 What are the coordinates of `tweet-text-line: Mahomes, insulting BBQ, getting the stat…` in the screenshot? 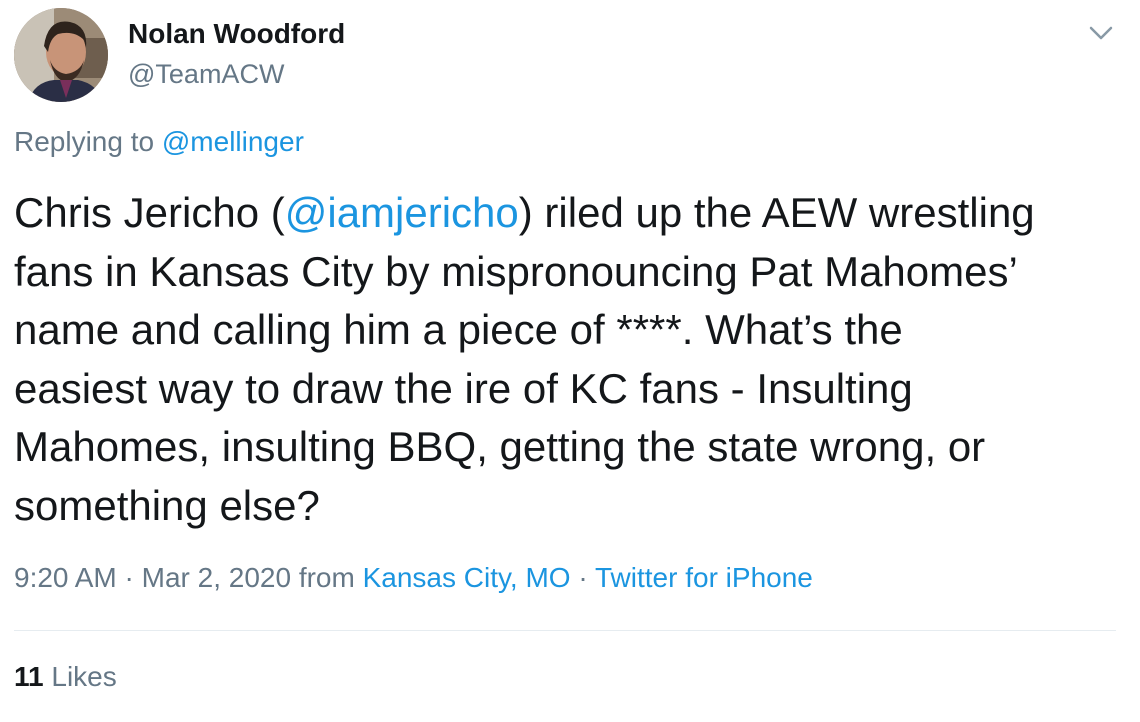 It's located at (500, 446).